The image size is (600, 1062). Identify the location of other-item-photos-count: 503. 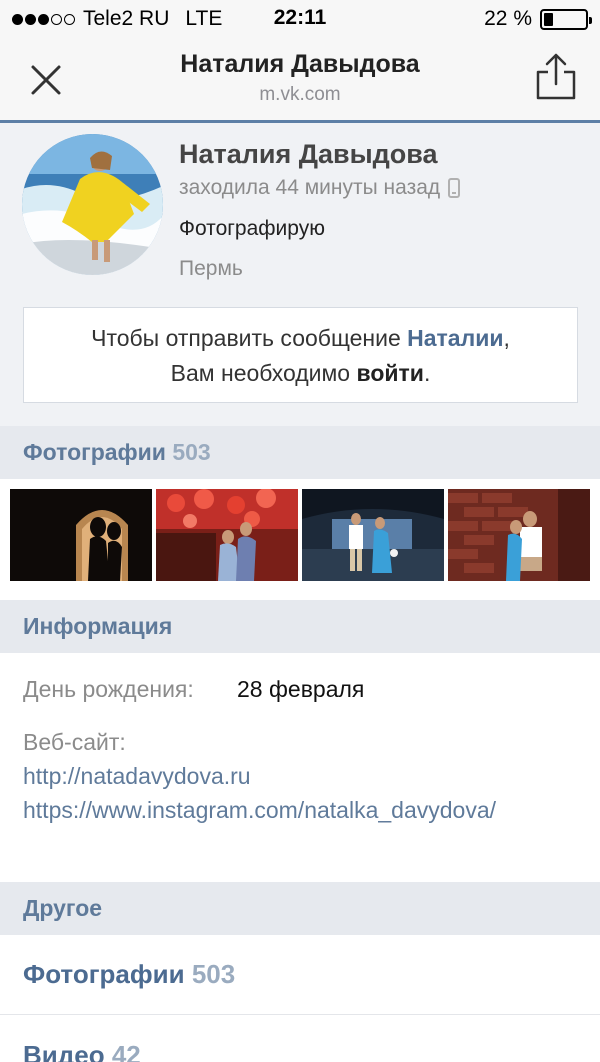
(213, 974).